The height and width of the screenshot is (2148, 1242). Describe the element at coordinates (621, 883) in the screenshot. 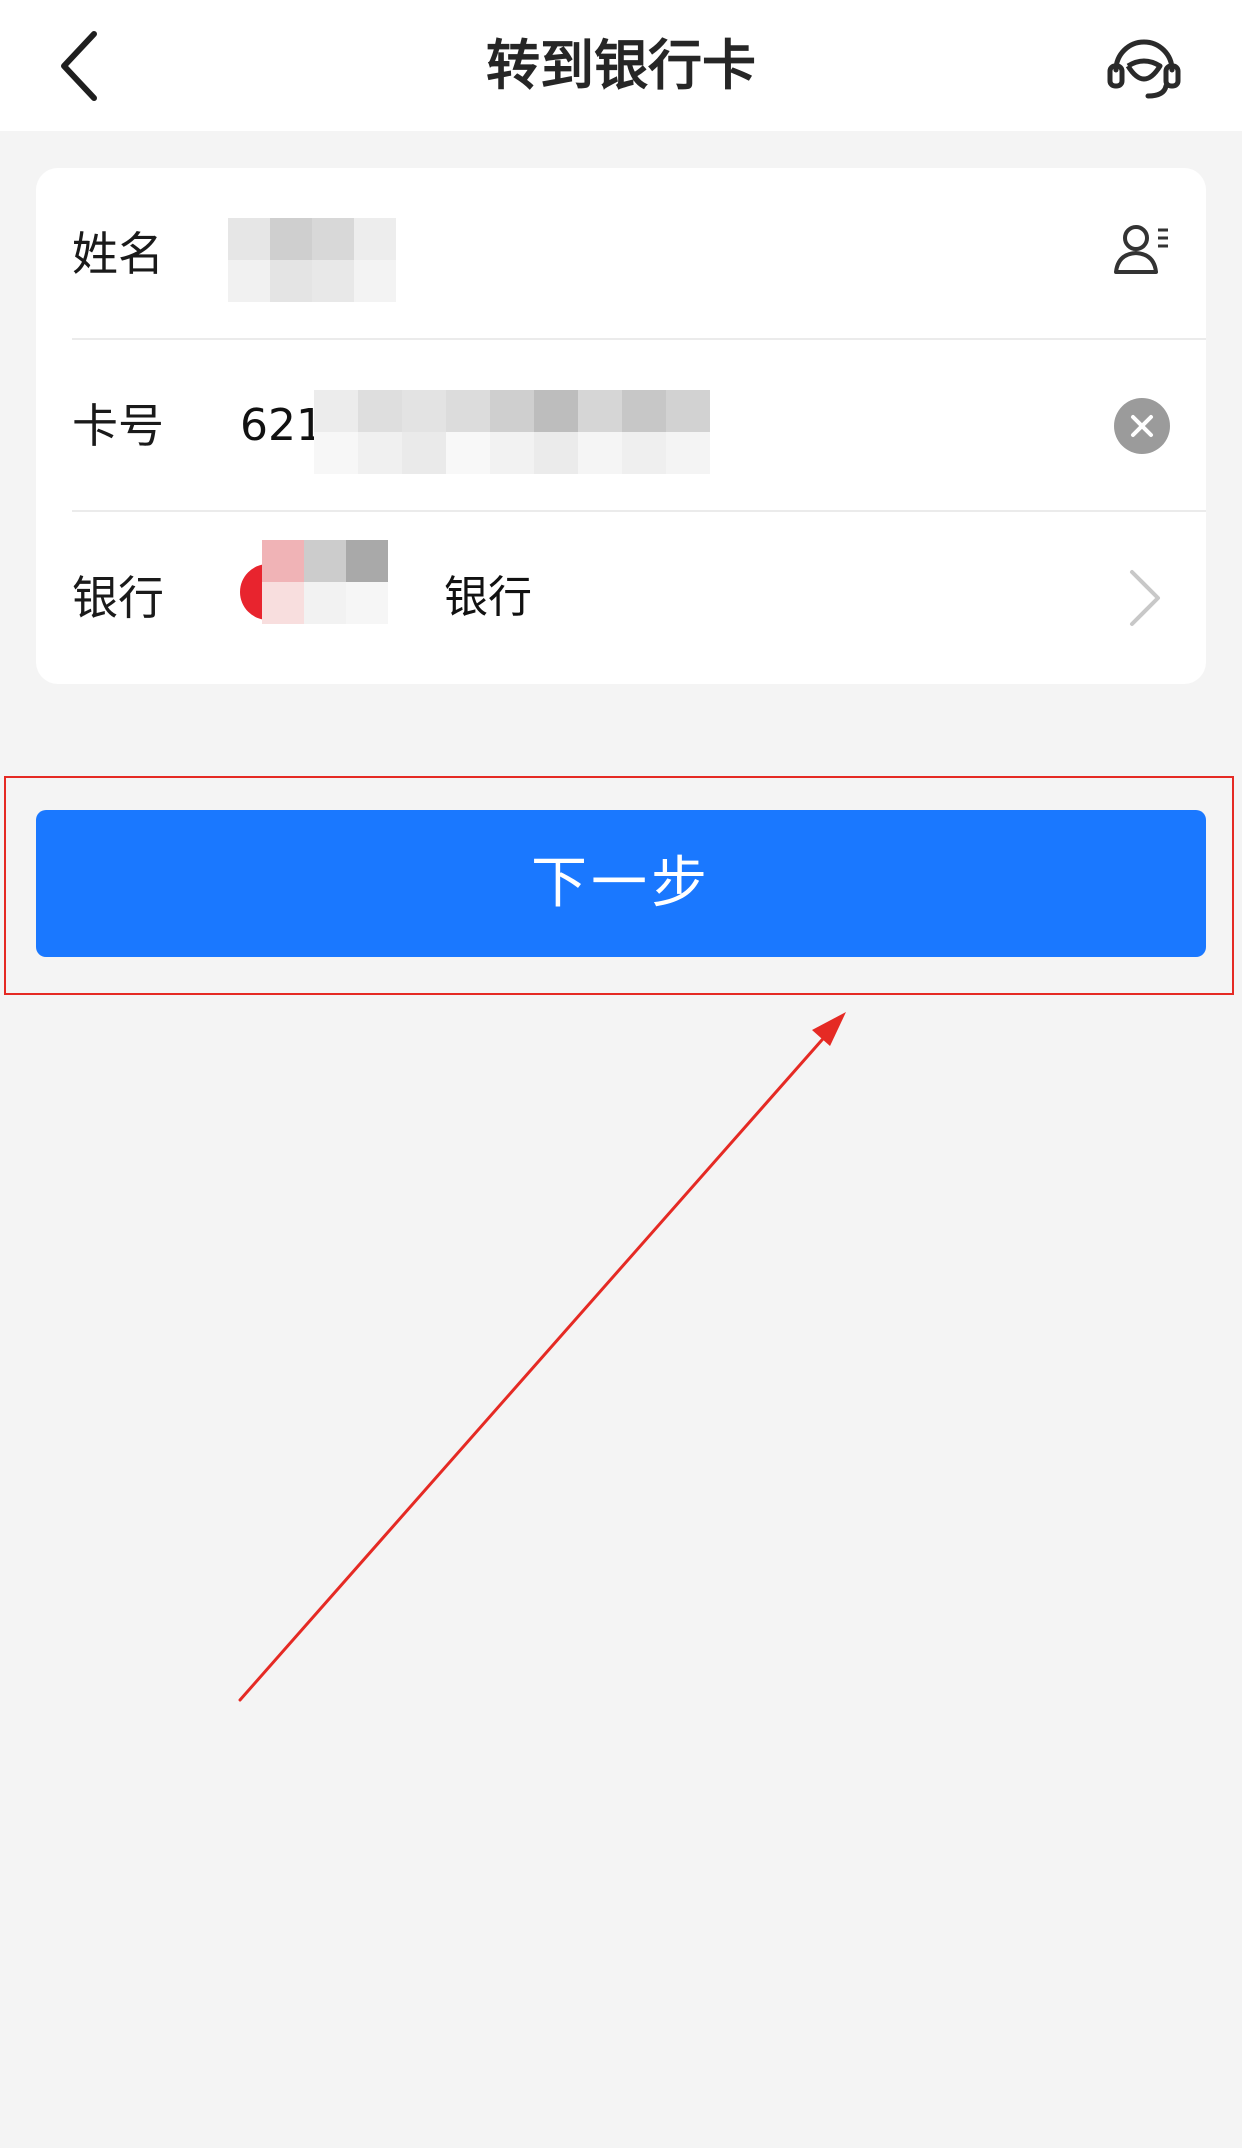

I see `next-step-button: 下一步` at that location.